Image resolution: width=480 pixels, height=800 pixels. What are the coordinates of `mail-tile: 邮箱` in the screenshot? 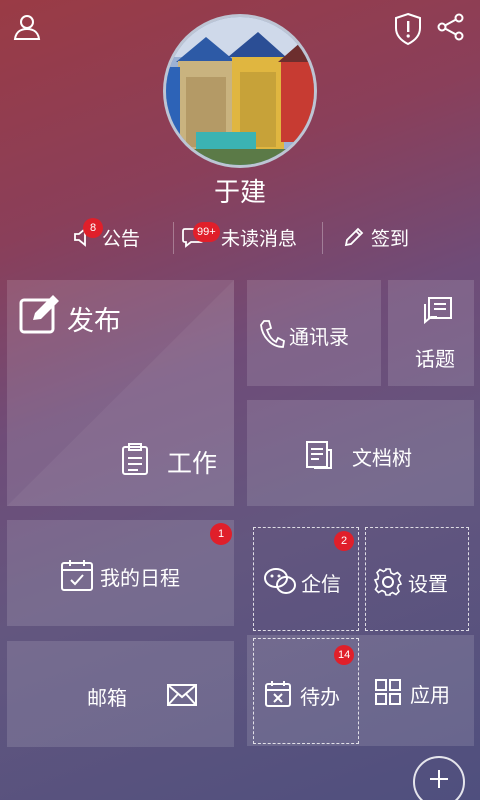 It's located at (120, 694).